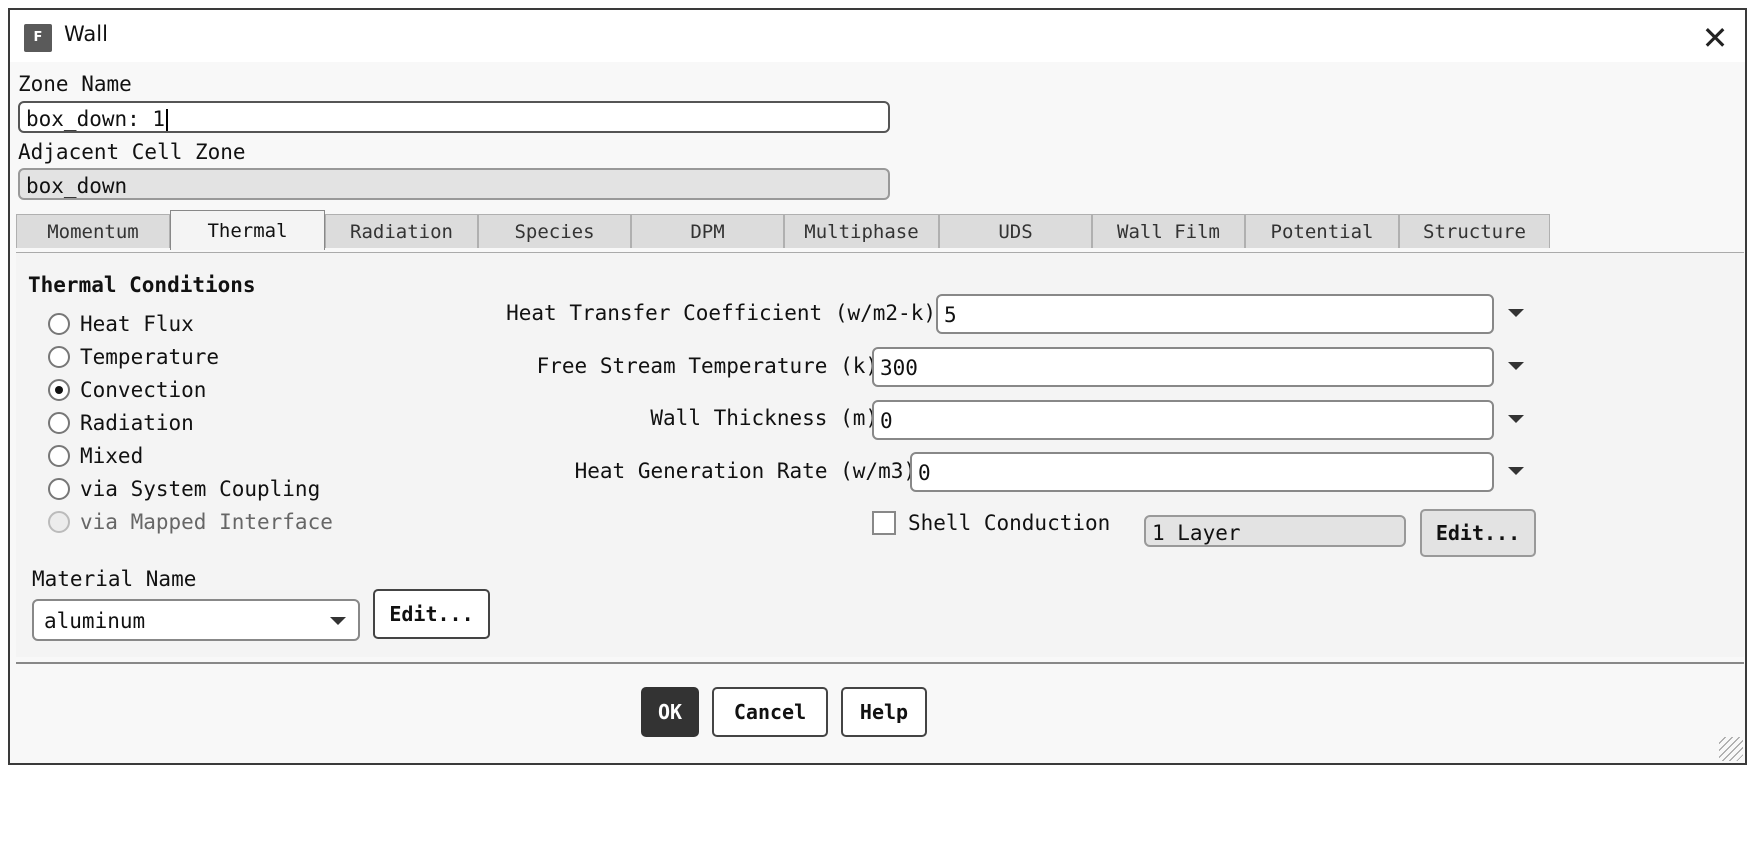  I want to click on radio-convection: Convection, so click(127, 390).